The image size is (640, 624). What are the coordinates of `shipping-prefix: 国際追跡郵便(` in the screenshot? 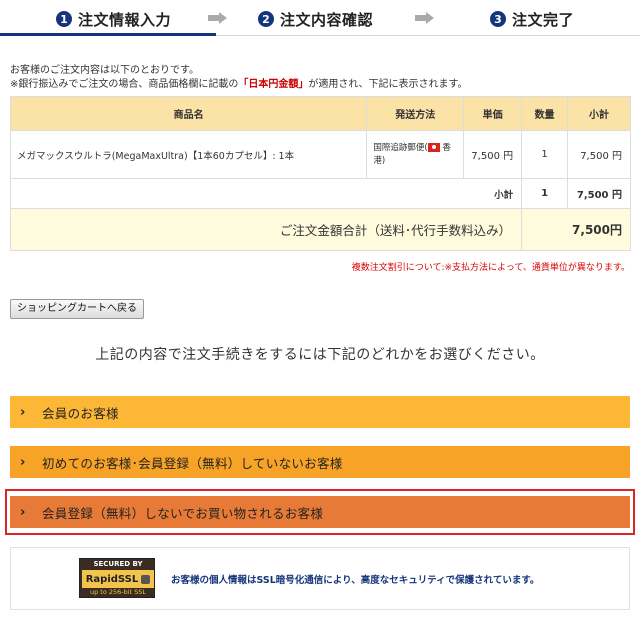 It's located at (400, 147).